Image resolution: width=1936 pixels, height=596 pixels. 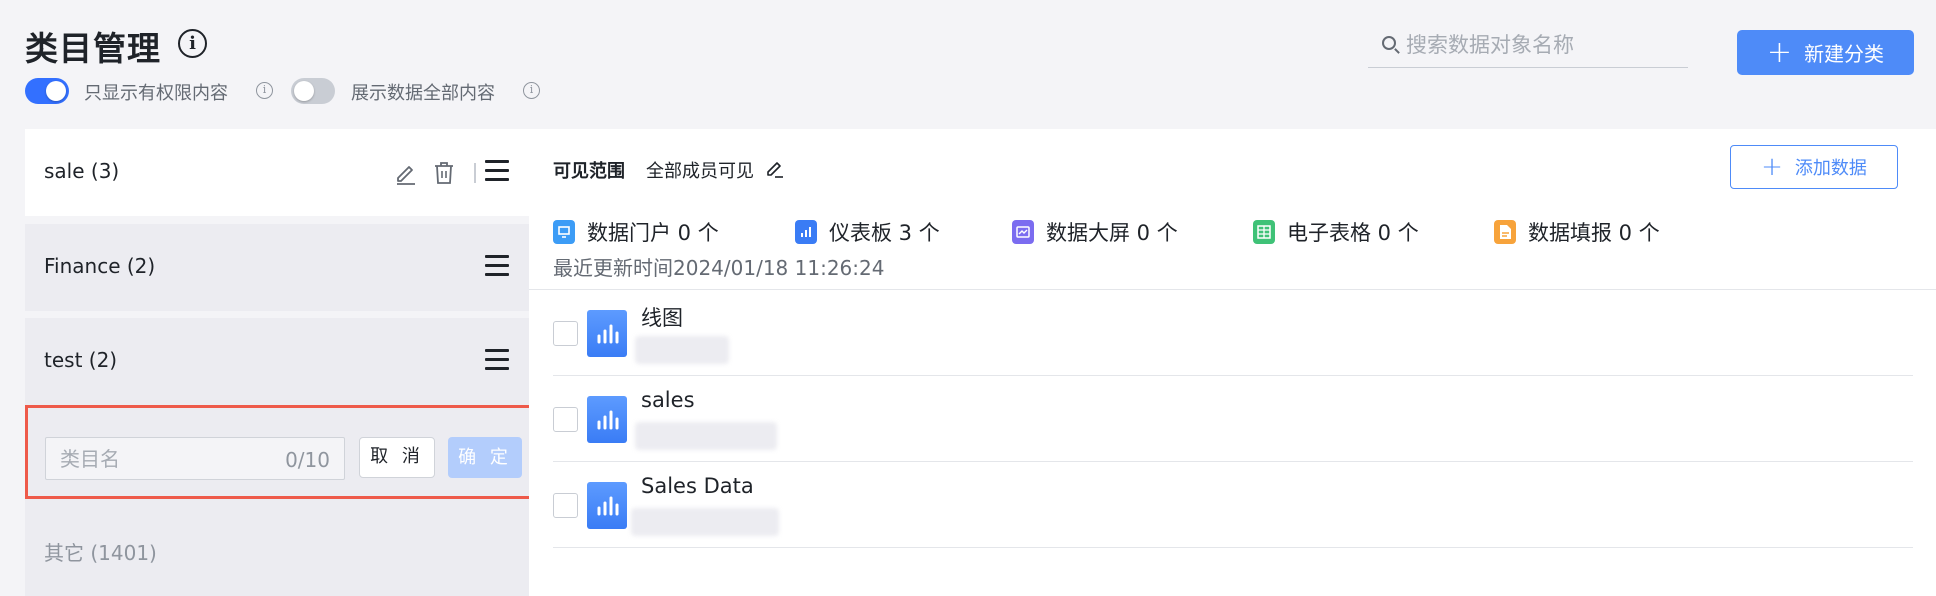 I want to click on add-category-form: 0/10 取 消 确 定, so click(x=279, y=452).